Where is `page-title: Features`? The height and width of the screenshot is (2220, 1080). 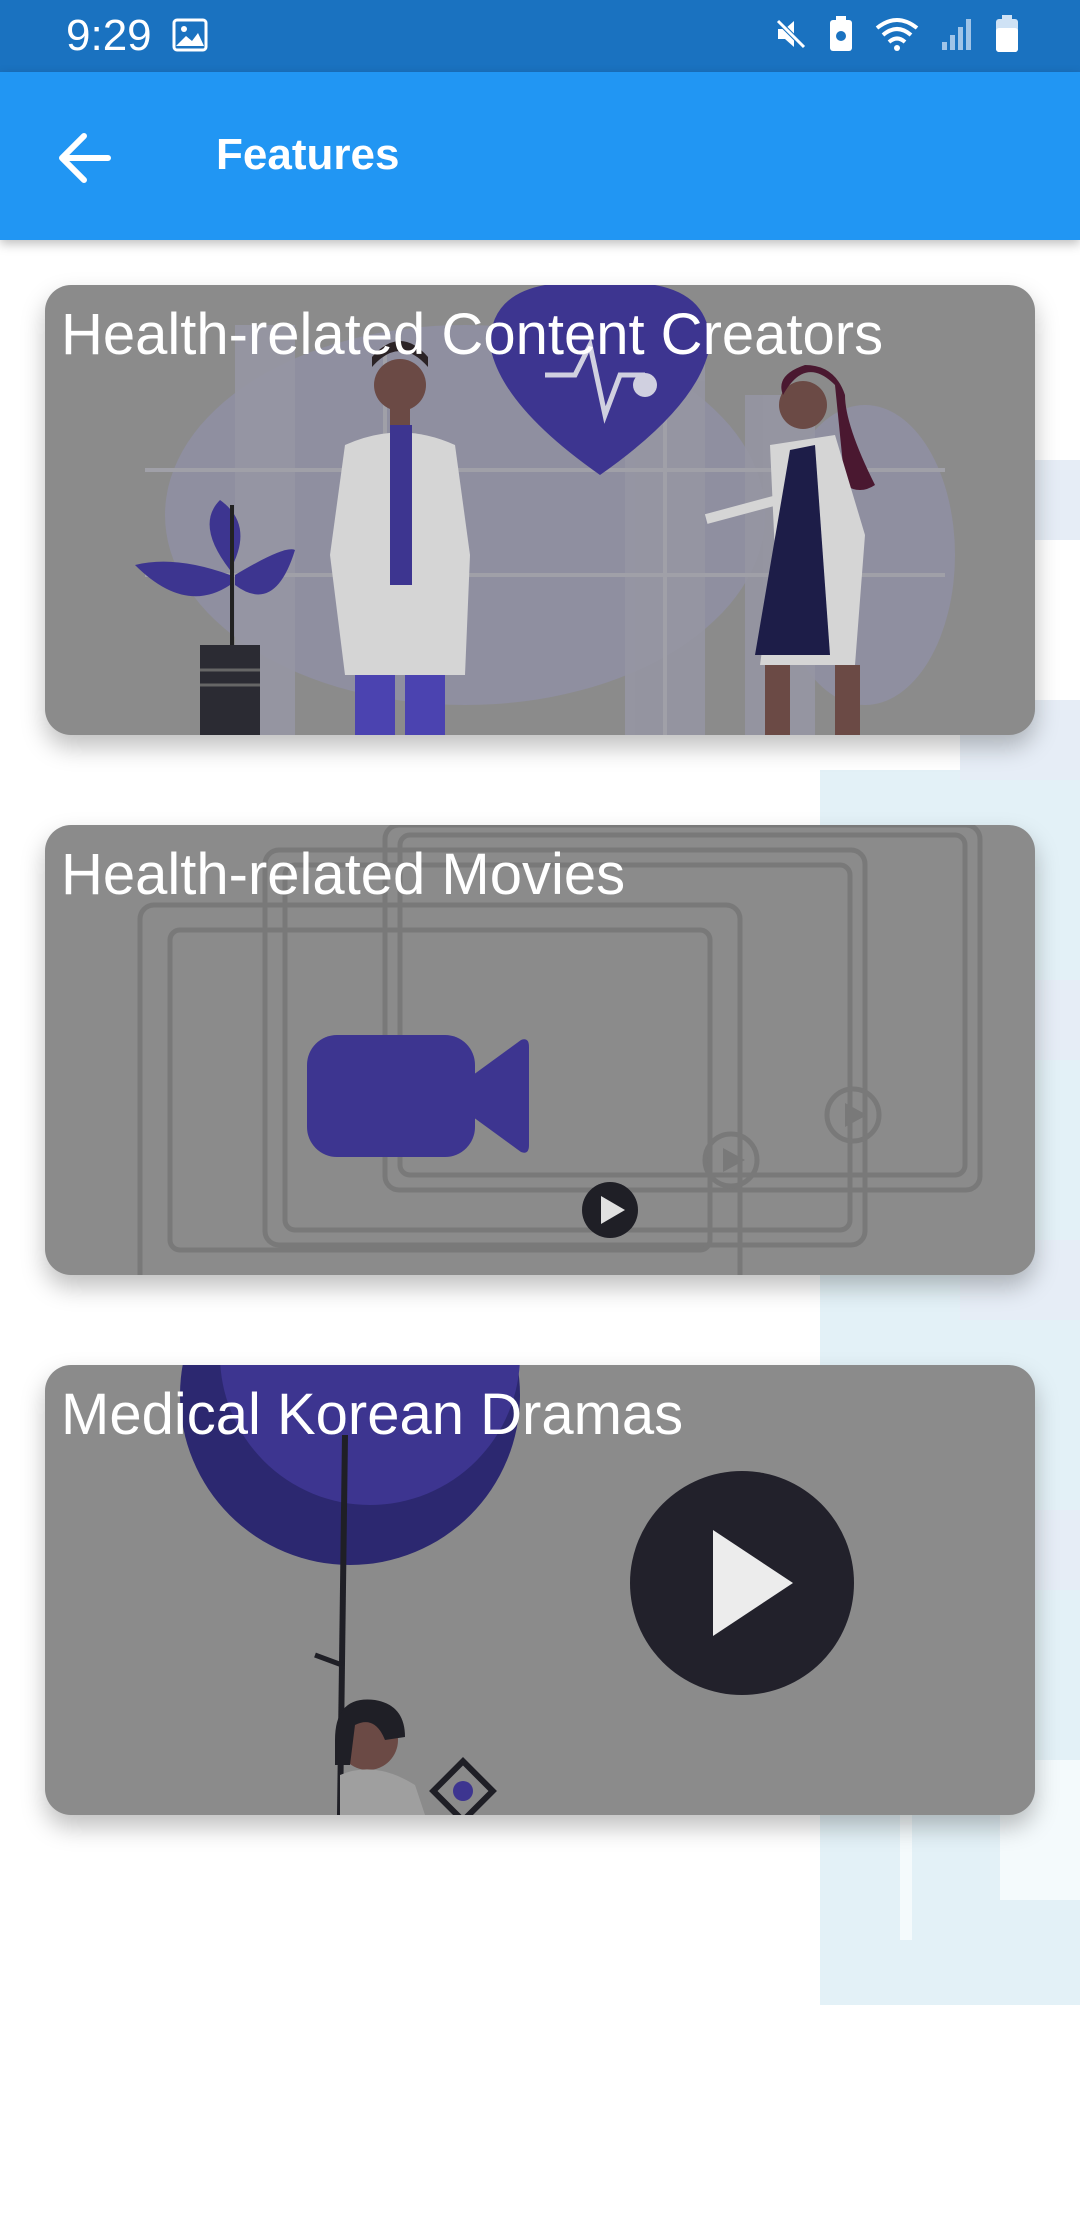 page-title: Features is located at coordinates (308, 154).